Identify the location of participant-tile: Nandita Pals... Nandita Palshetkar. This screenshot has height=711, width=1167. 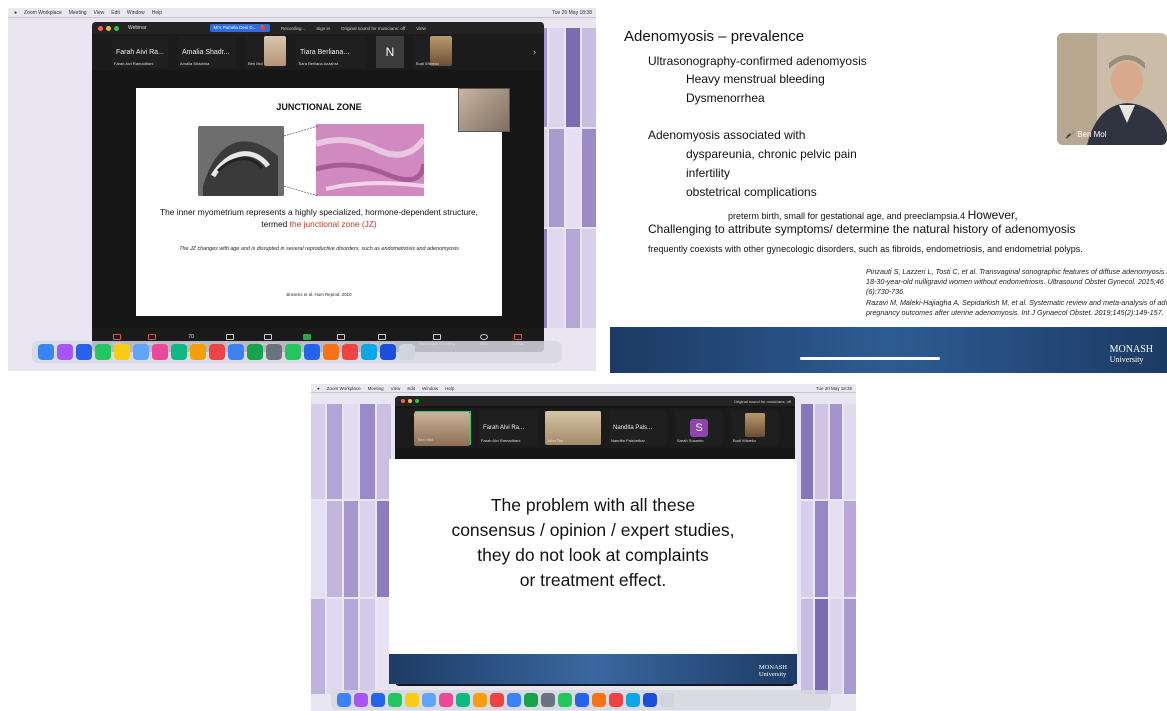
(638, 428).